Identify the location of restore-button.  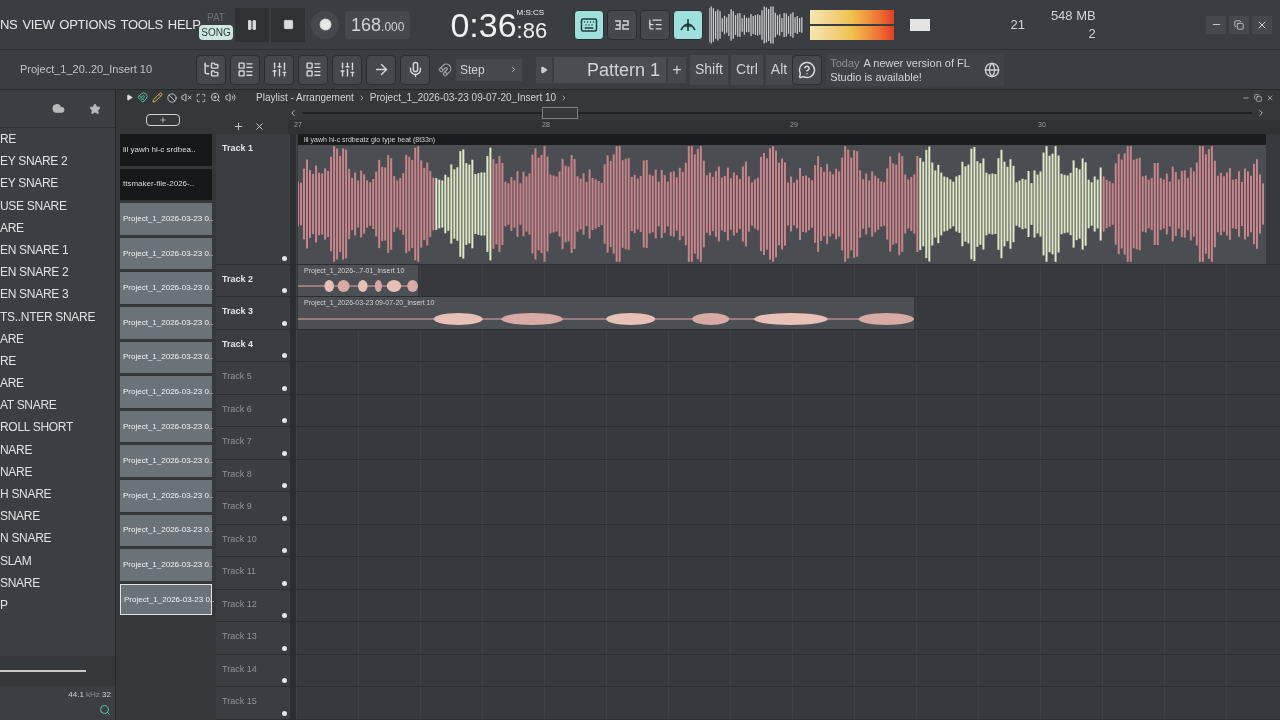
(1239, 24).